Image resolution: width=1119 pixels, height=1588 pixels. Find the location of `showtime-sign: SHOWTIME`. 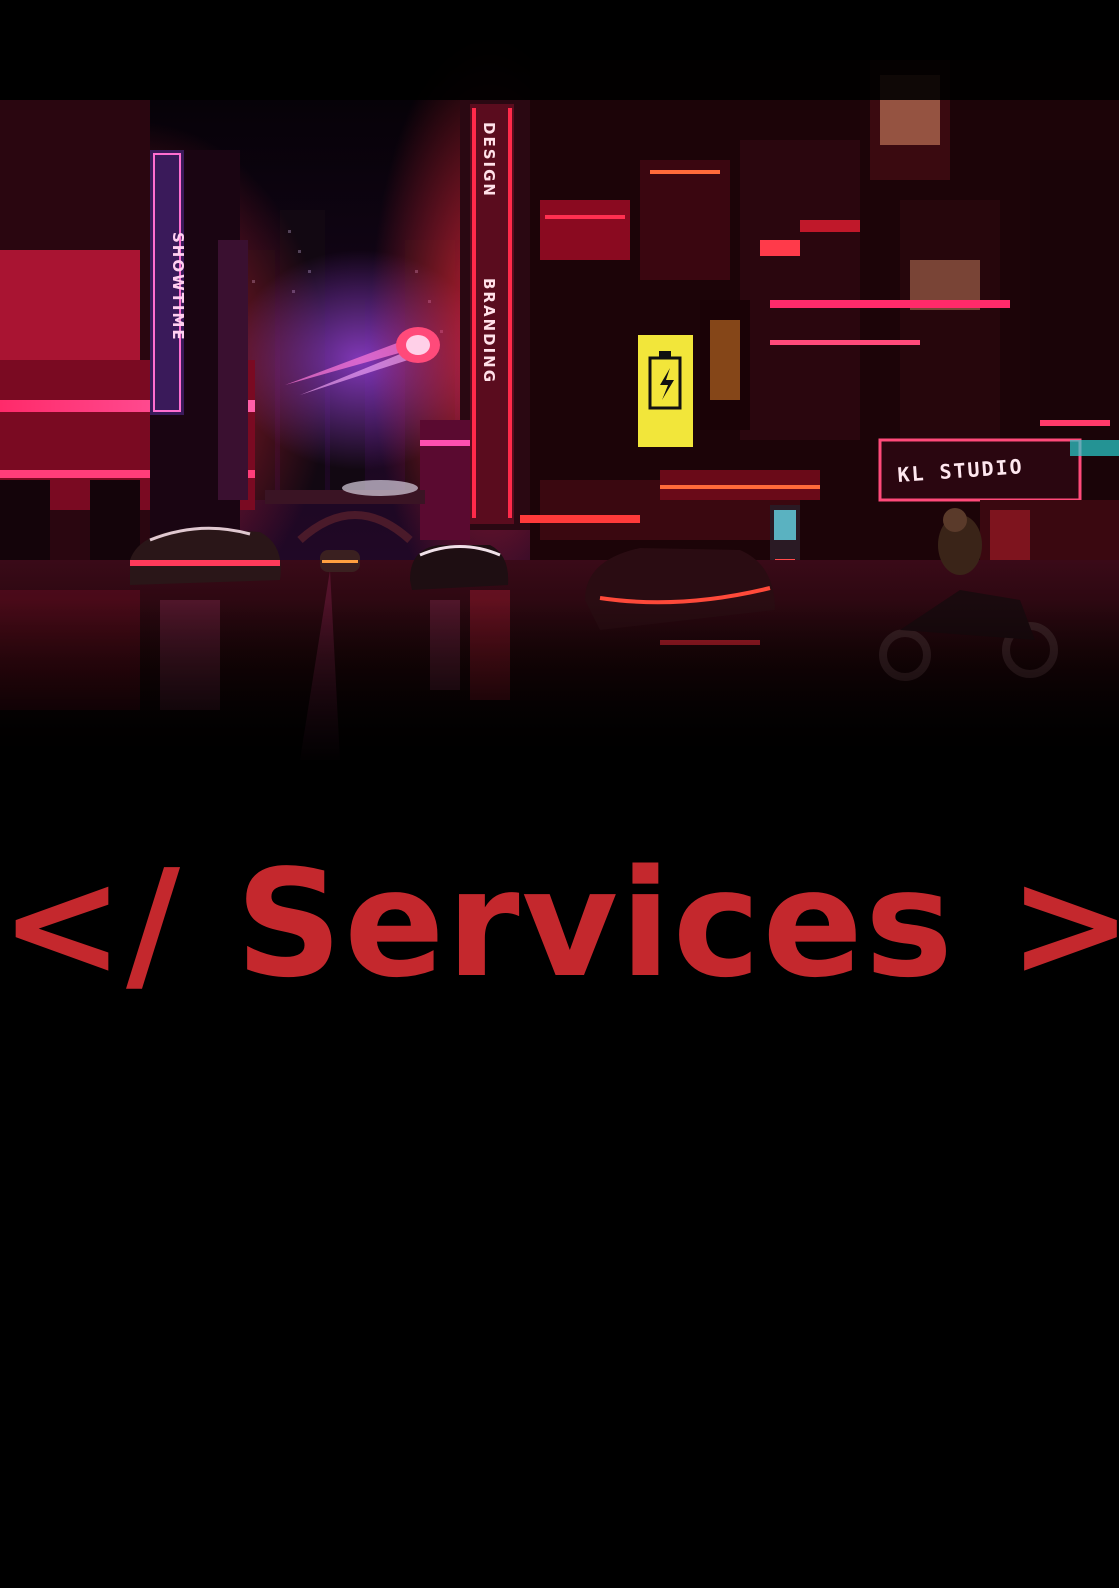

showtime-sign: SHOWTIME is located at coordinates (178, 287).